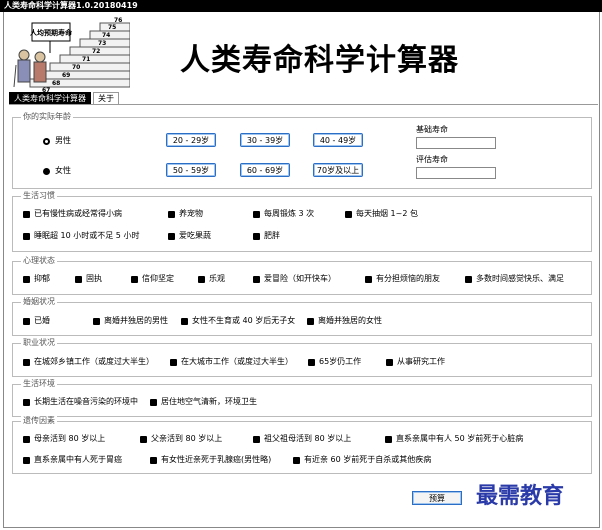 Image resolution: width=602 pixels, height=530 pixels. What do you see at coordinates (367, 460) in the screenshot?
I see `checkbox-label: 有近亲 60 岁前死于自杀或其他疾病` at bounding box center [367, 460].